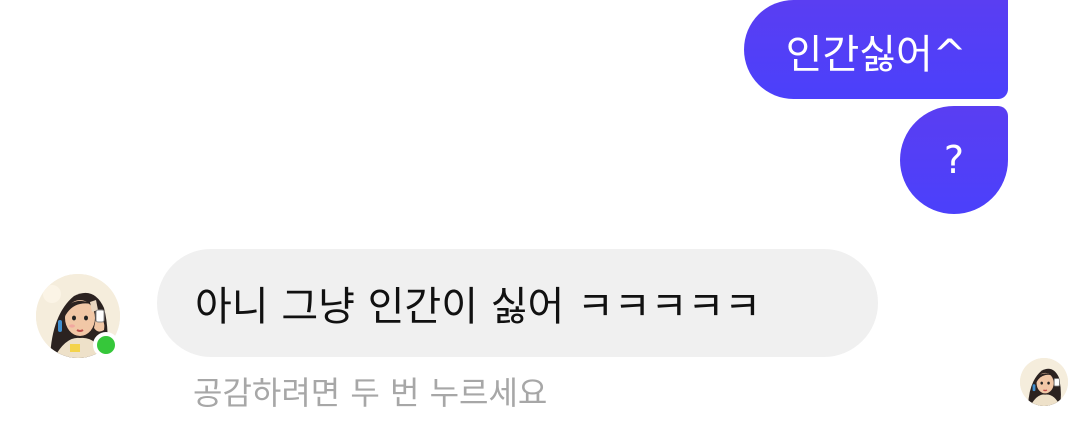  Describe the element at coordinates (370, 393) in the screenshot. I see `reaction-hint: 공감하려면 두 번 누르세요` at that location.